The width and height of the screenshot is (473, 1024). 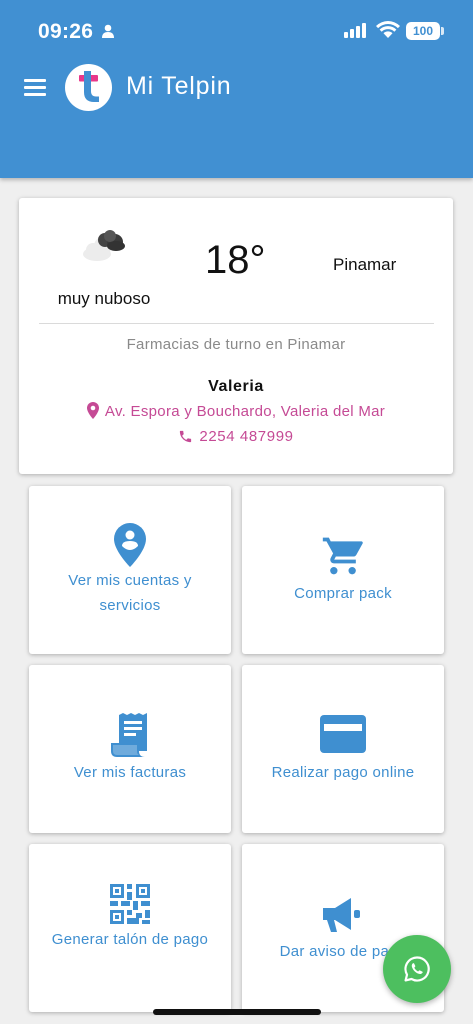 I want to click on tile-pay-online: Realizar pago online, so click(x=343, y=749).